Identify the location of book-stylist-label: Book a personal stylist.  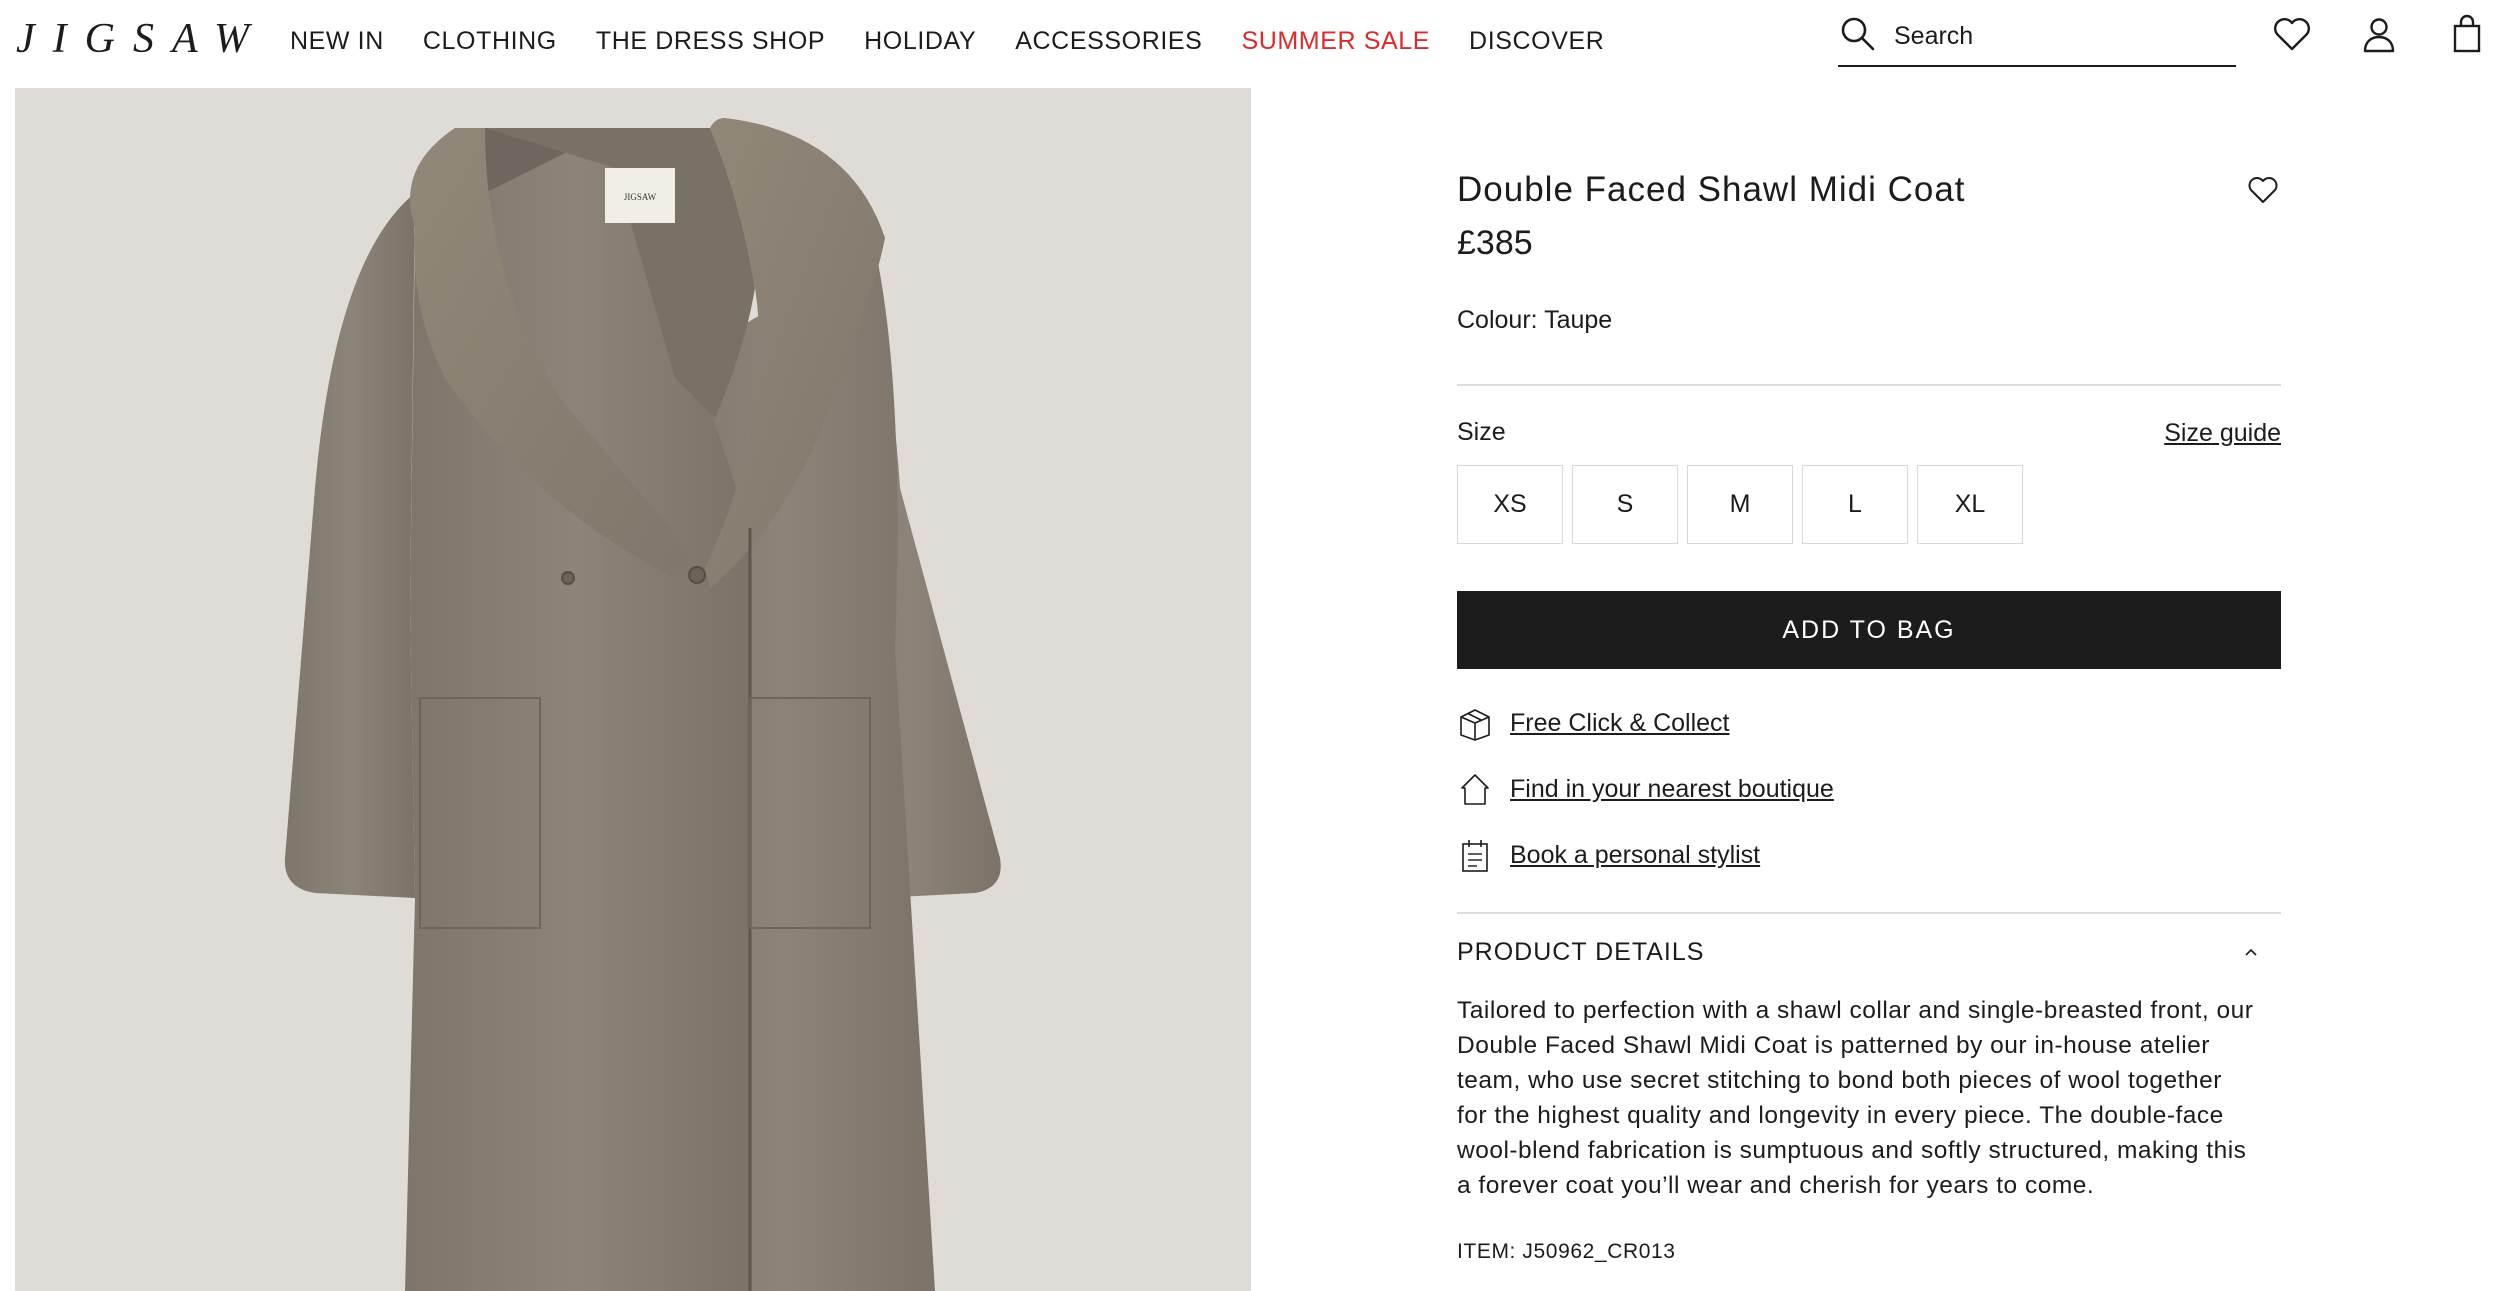
(1635, 854).